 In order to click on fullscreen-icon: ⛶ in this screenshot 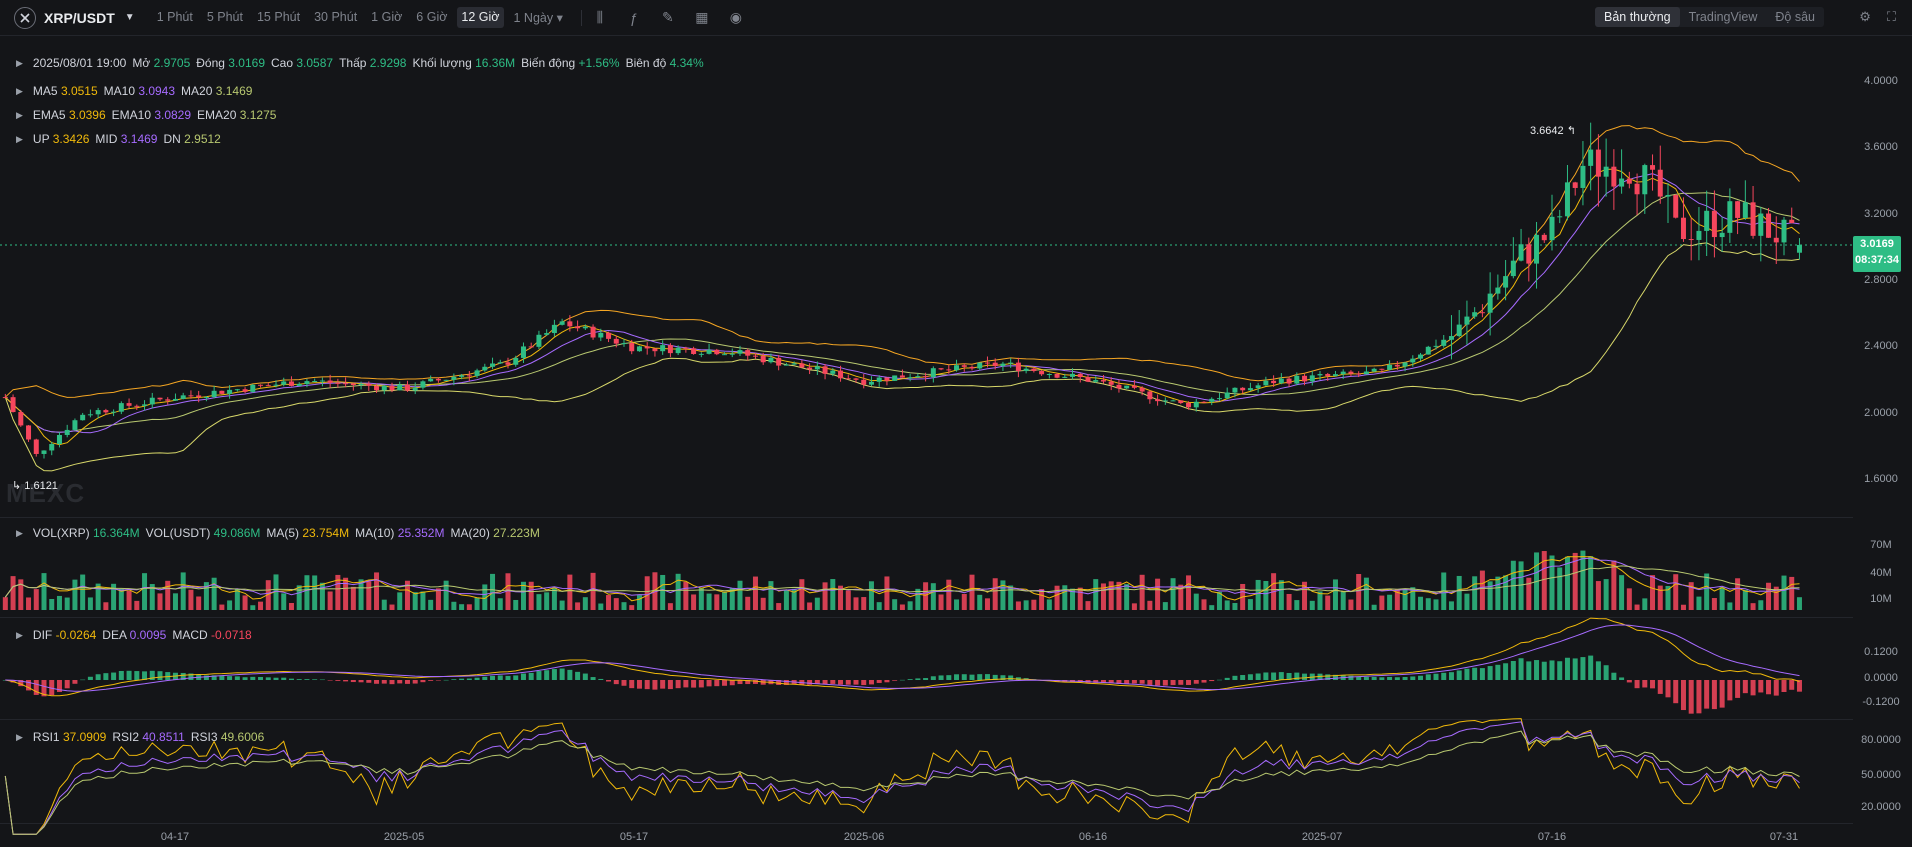, I will do `click(1891, 17)`.